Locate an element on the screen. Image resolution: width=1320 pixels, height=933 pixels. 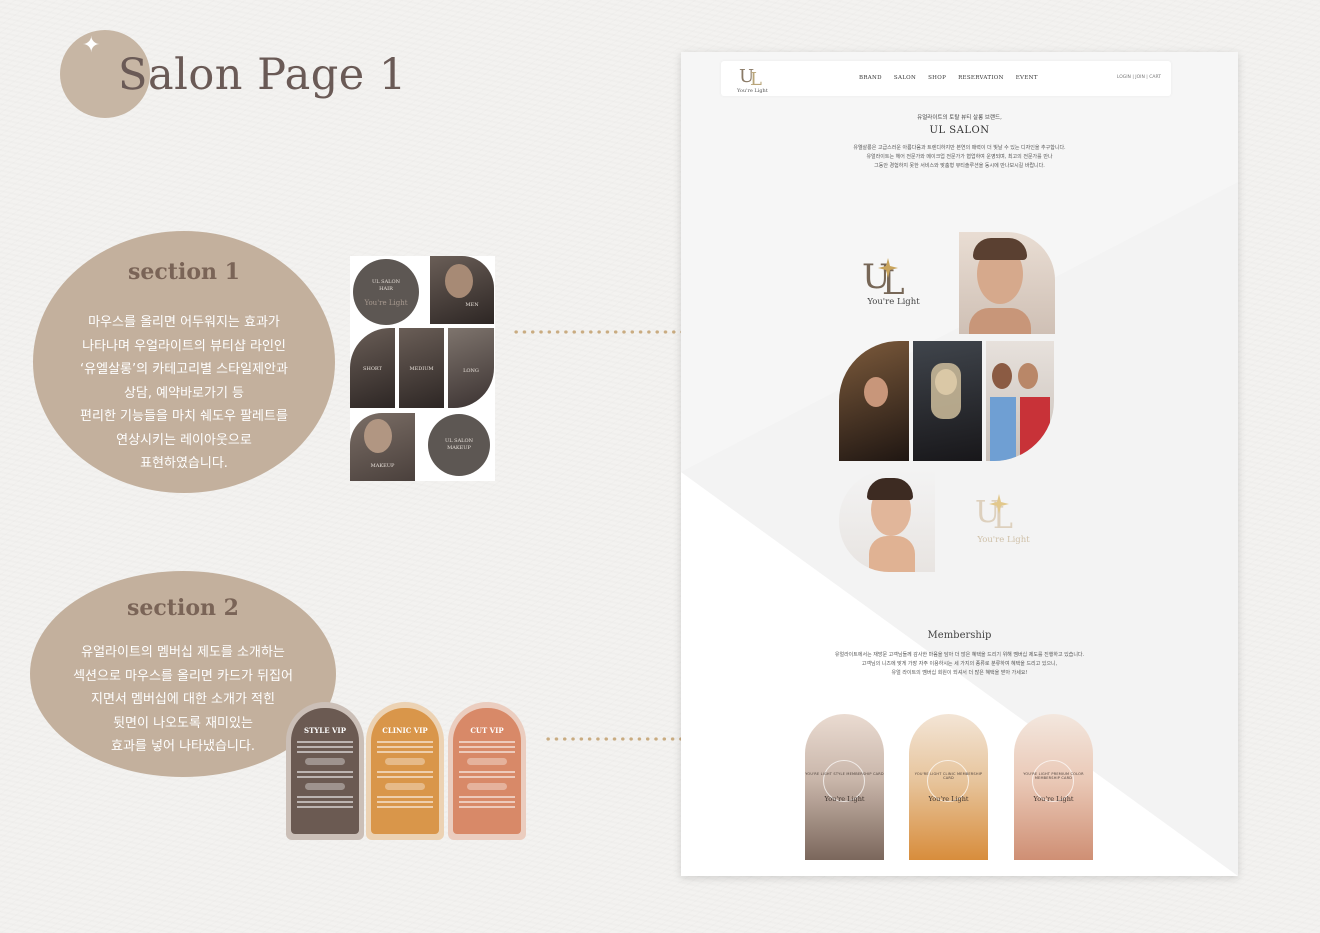
vip-card-cut: CUT VIP is located at coordinates (487, 771).